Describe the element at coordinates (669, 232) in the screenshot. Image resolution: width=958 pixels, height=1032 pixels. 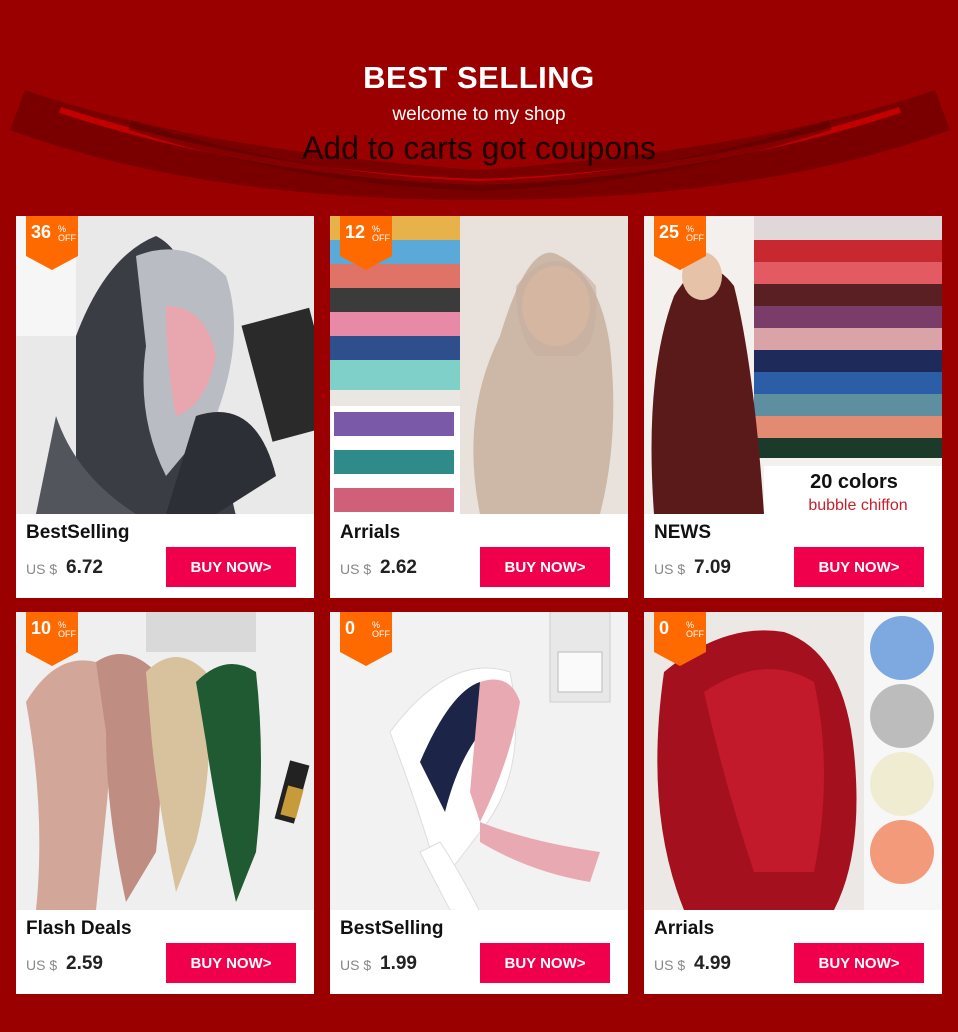
I see `discount-value: 25` at that location.